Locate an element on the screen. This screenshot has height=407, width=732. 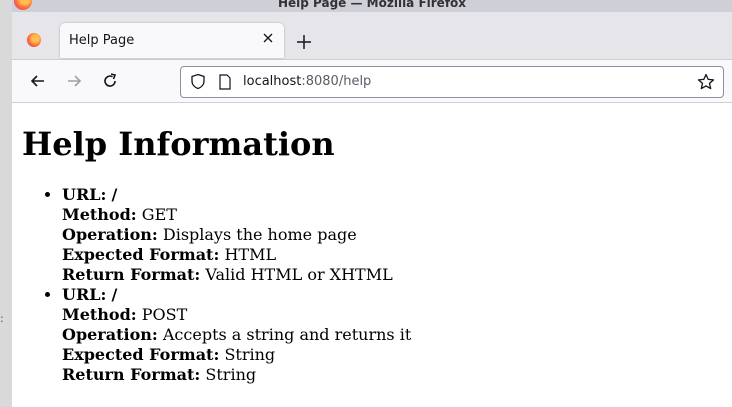
return-format-row: Return Format: Valid HTML or XHTML is located at coordinates (236, 275).